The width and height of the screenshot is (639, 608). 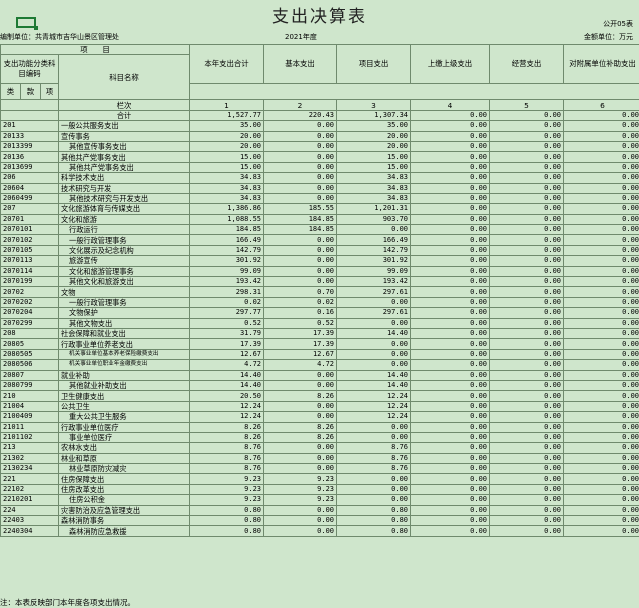 What do you see at coordinates (30, 292) in the screenshot?
I see `subject-code-cell: 20702` at bounding box center [30, 292].